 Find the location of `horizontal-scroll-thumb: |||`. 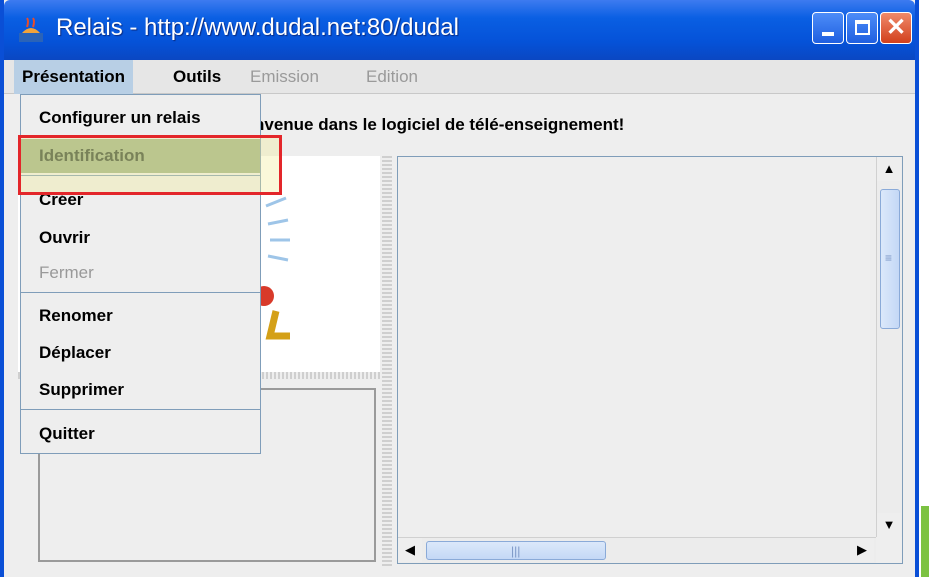

horizontal-scroll-thumb: ||| is located at coordinates (516, 550).